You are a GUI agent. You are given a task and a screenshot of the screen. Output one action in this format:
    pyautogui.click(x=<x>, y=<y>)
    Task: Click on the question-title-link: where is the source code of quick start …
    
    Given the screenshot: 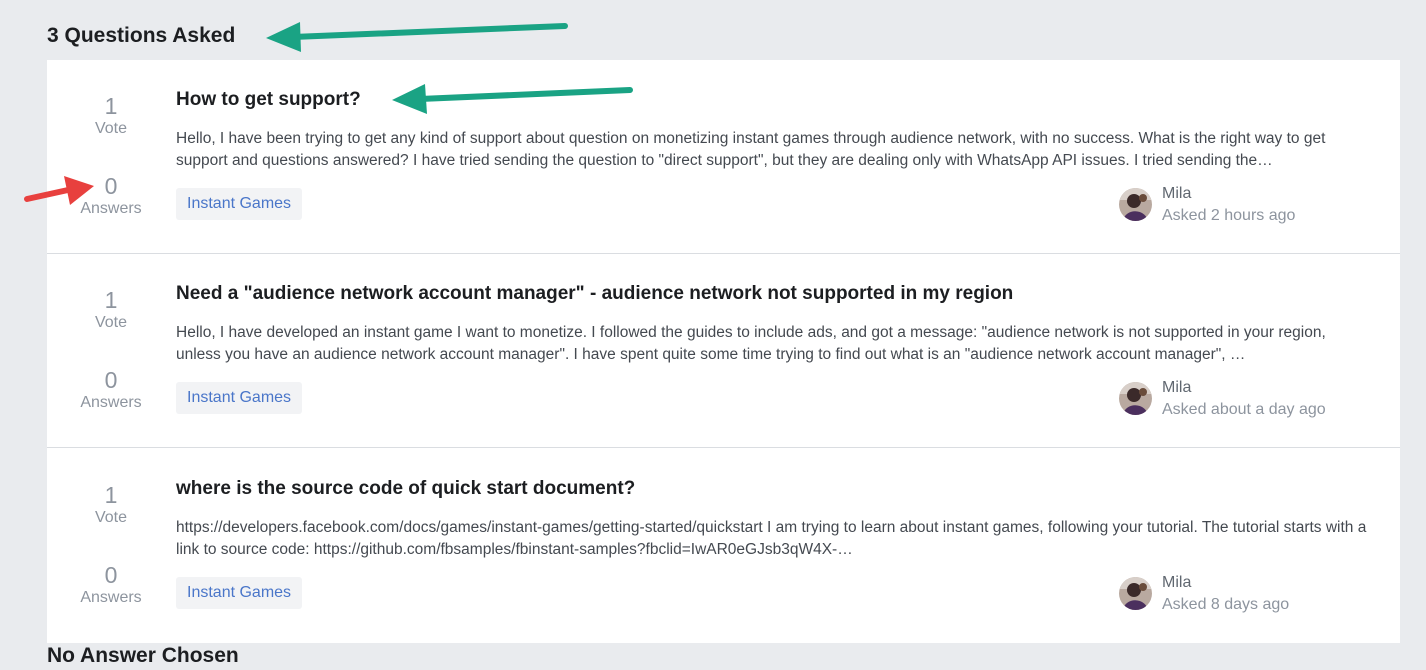 What is the action you would take?
    pyautogui.click(x=405, y=489)
    